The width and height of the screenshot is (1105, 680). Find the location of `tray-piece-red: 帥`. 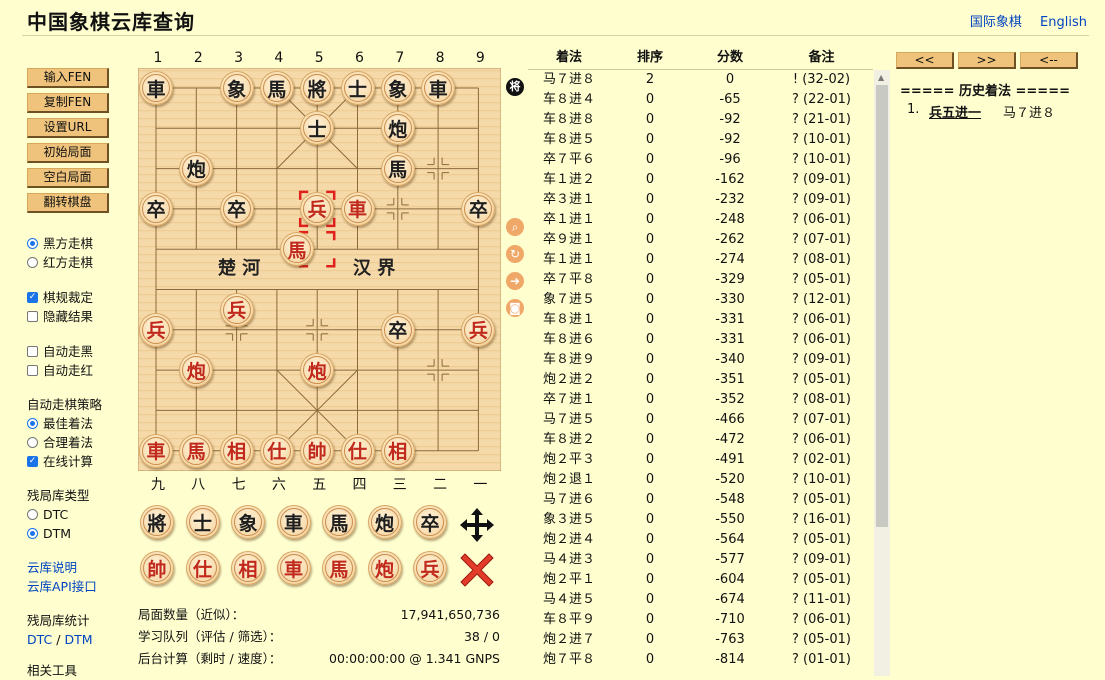

tray-piece-red: 帥 is located at coordinates (157, 568).